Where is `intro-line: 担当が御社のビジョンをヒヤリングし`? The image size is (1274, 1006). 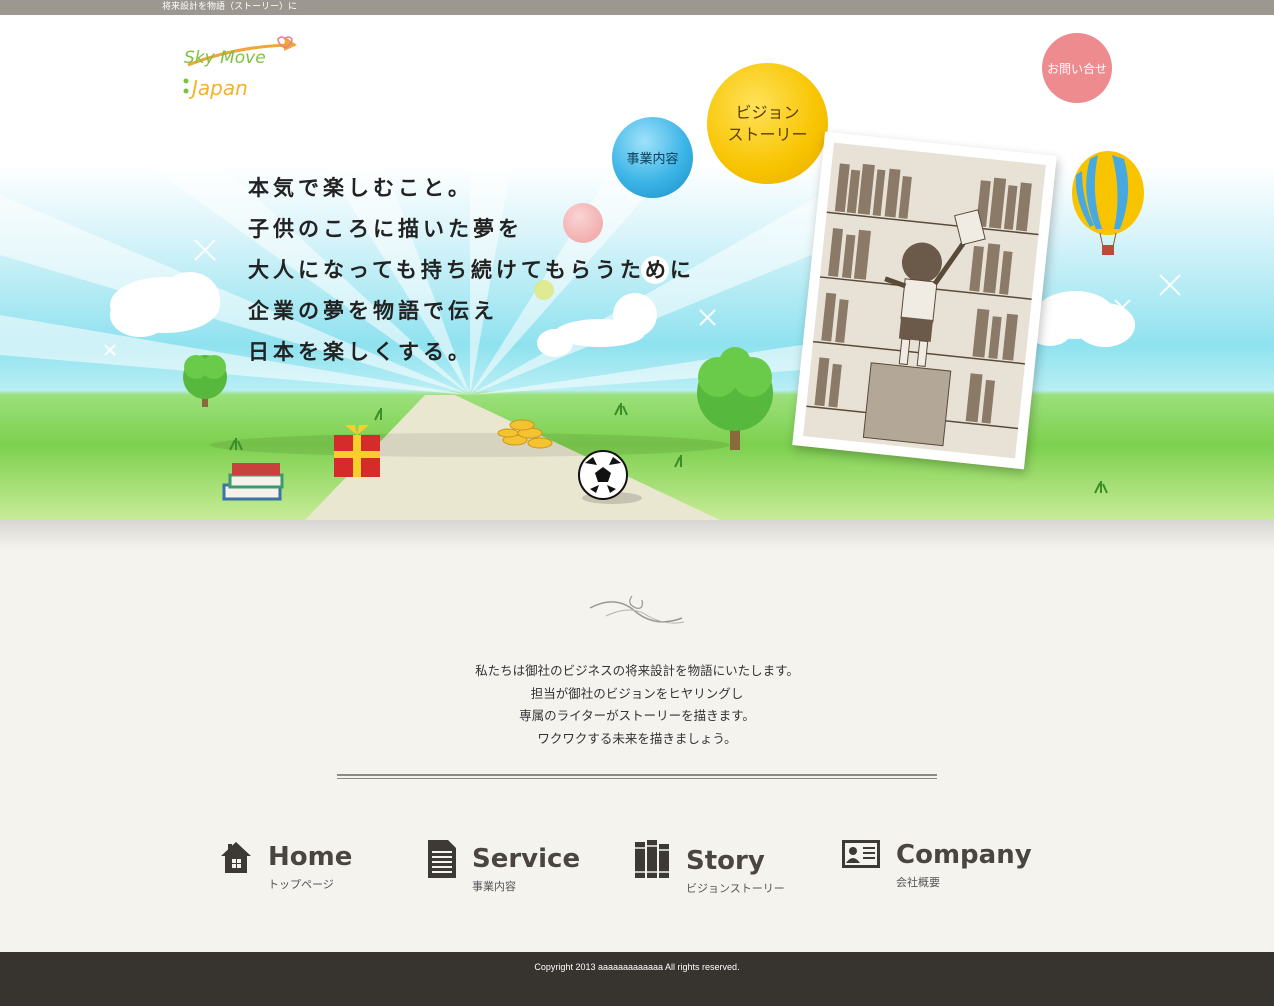 intro-line: 担当が御社のビジョンをヒヤリングし is located at coordinates (637, 693).